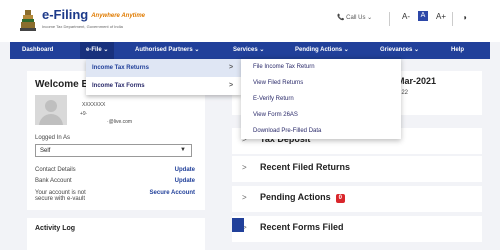 The height and width of the screenshot is (250, 500). I want to click on call-us-button: 📞 Call Us ⌄, so click(354, 17).